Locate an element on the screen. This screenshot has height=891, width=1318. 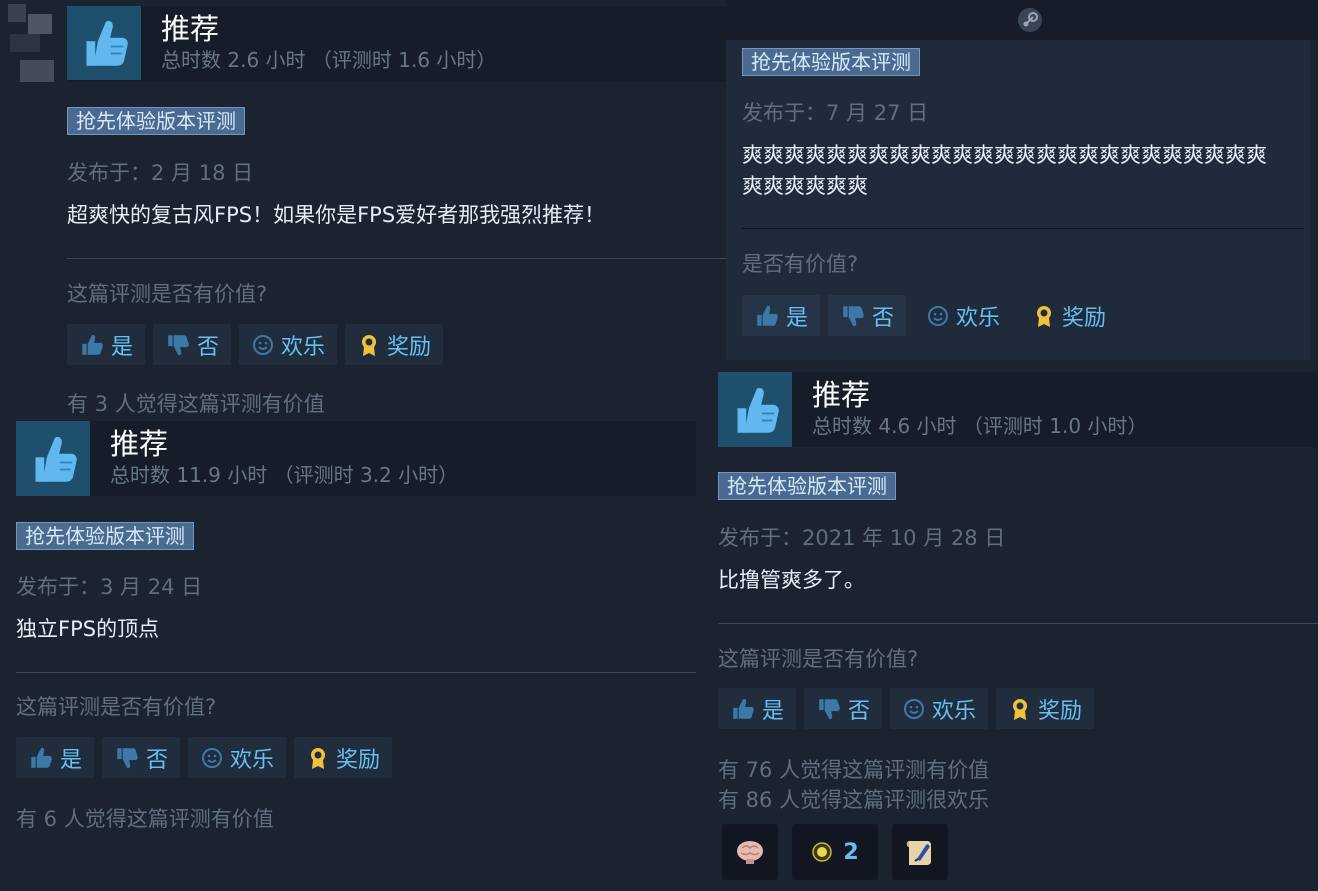
review-text: 超爽快的复古风FPS！如果你是FPS爱好者那我强烈推荐！ is located at coordinates (336, 215).